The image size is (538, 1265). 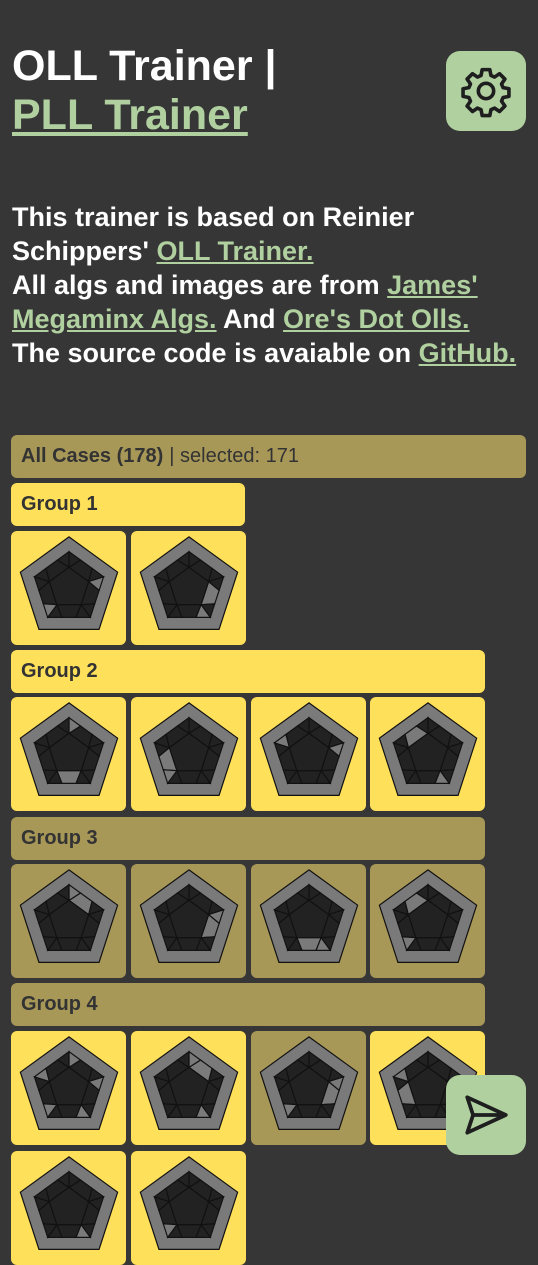 What do you see at coordinates (92, 456) in the screenshot?
I see `all-cases-label: All Cases (178)` at bounding box center [92, 456].